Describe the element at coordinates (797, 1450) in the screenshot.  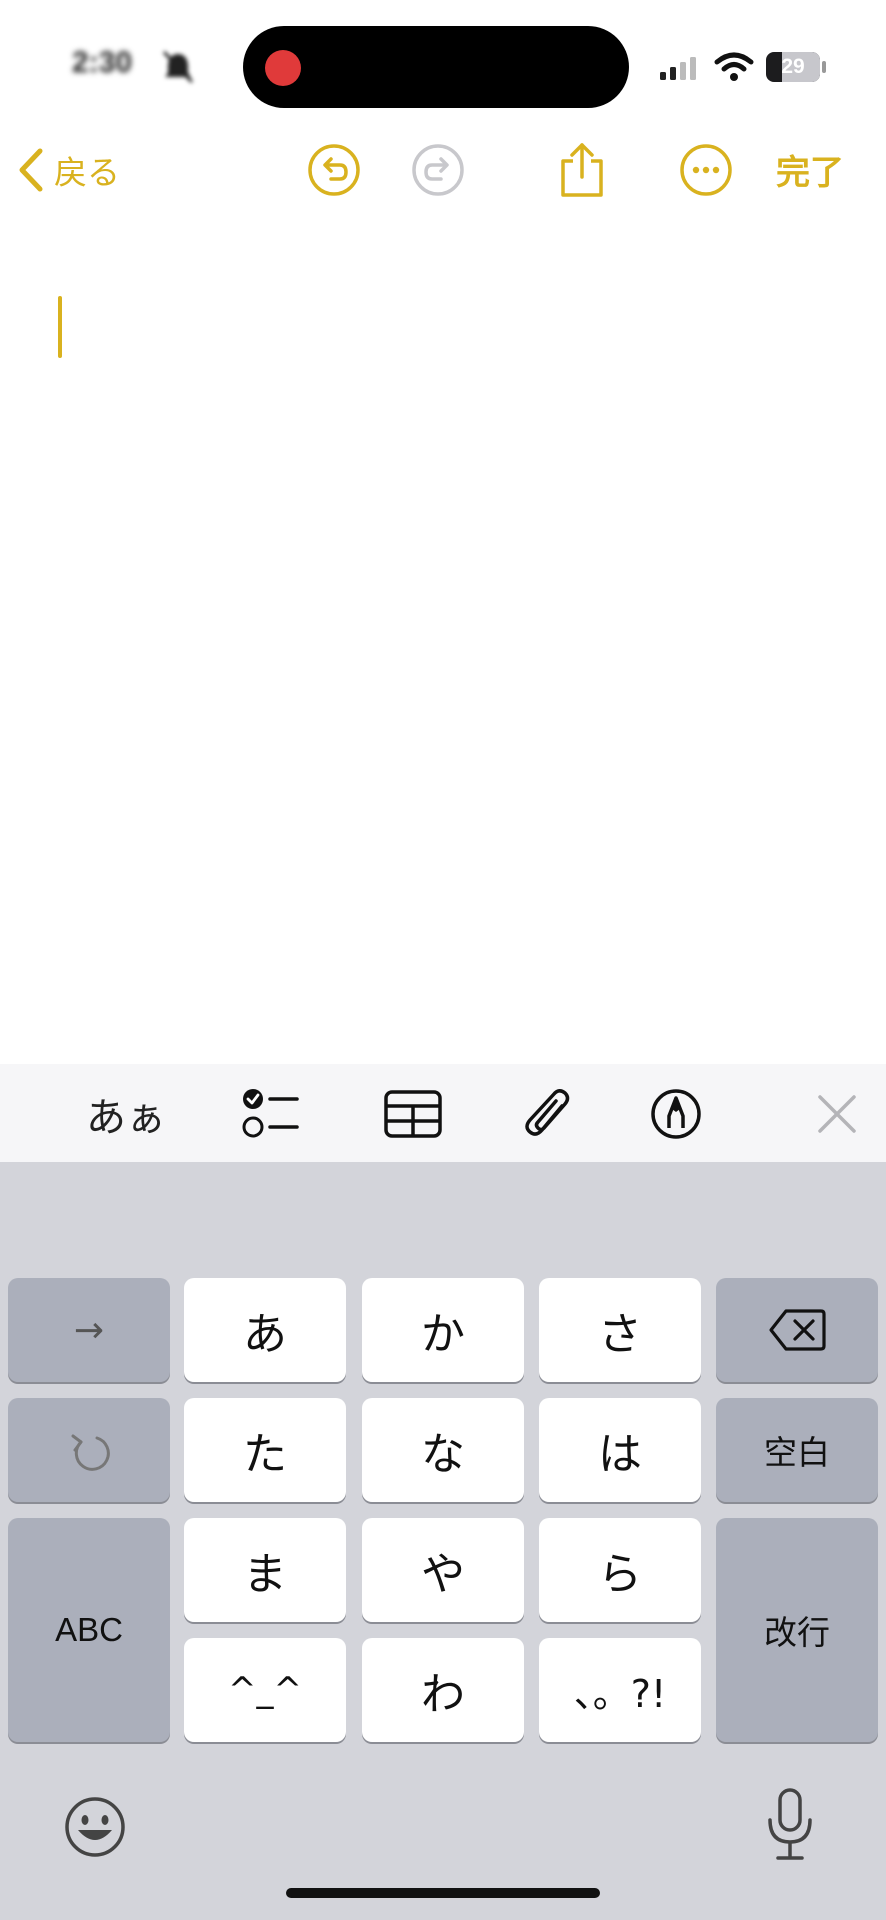
I see `space-key: 空白` at that location.